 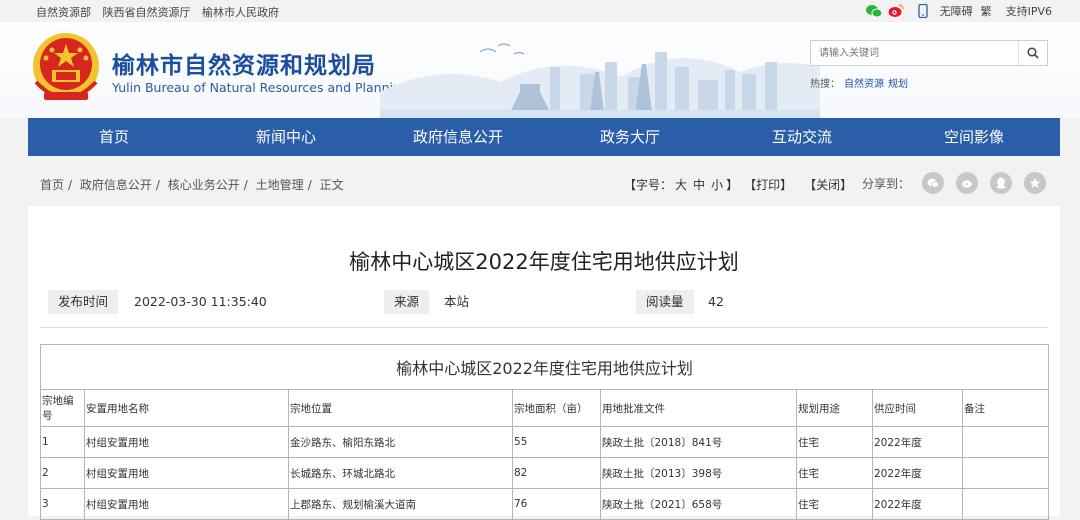 What do you see at coordinates (874, 11) in the screenshot?
I see `wechat-icon` at bounding box center [874, 11].